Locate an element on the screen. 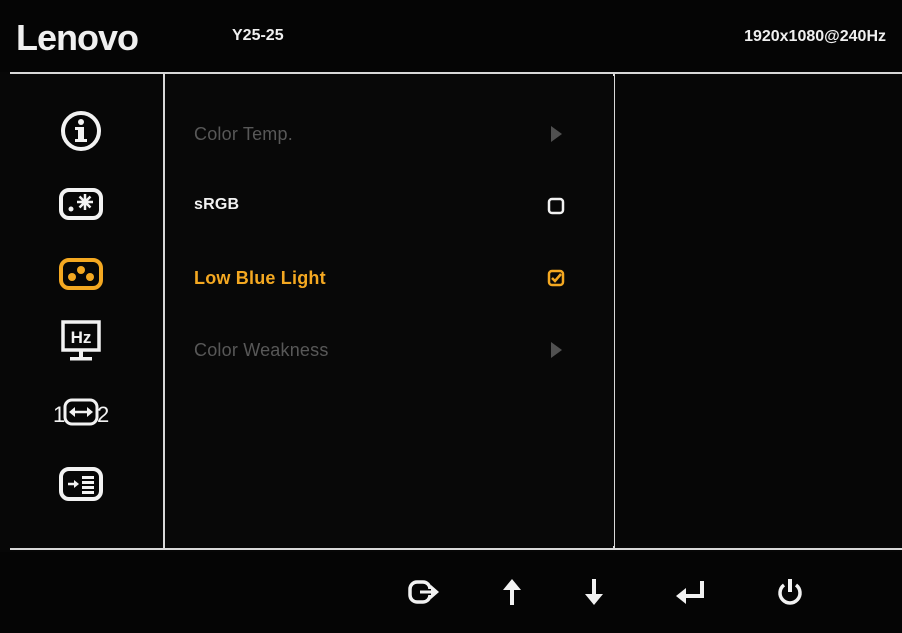  srgb-checkbox is located at coordinates (556, 206).